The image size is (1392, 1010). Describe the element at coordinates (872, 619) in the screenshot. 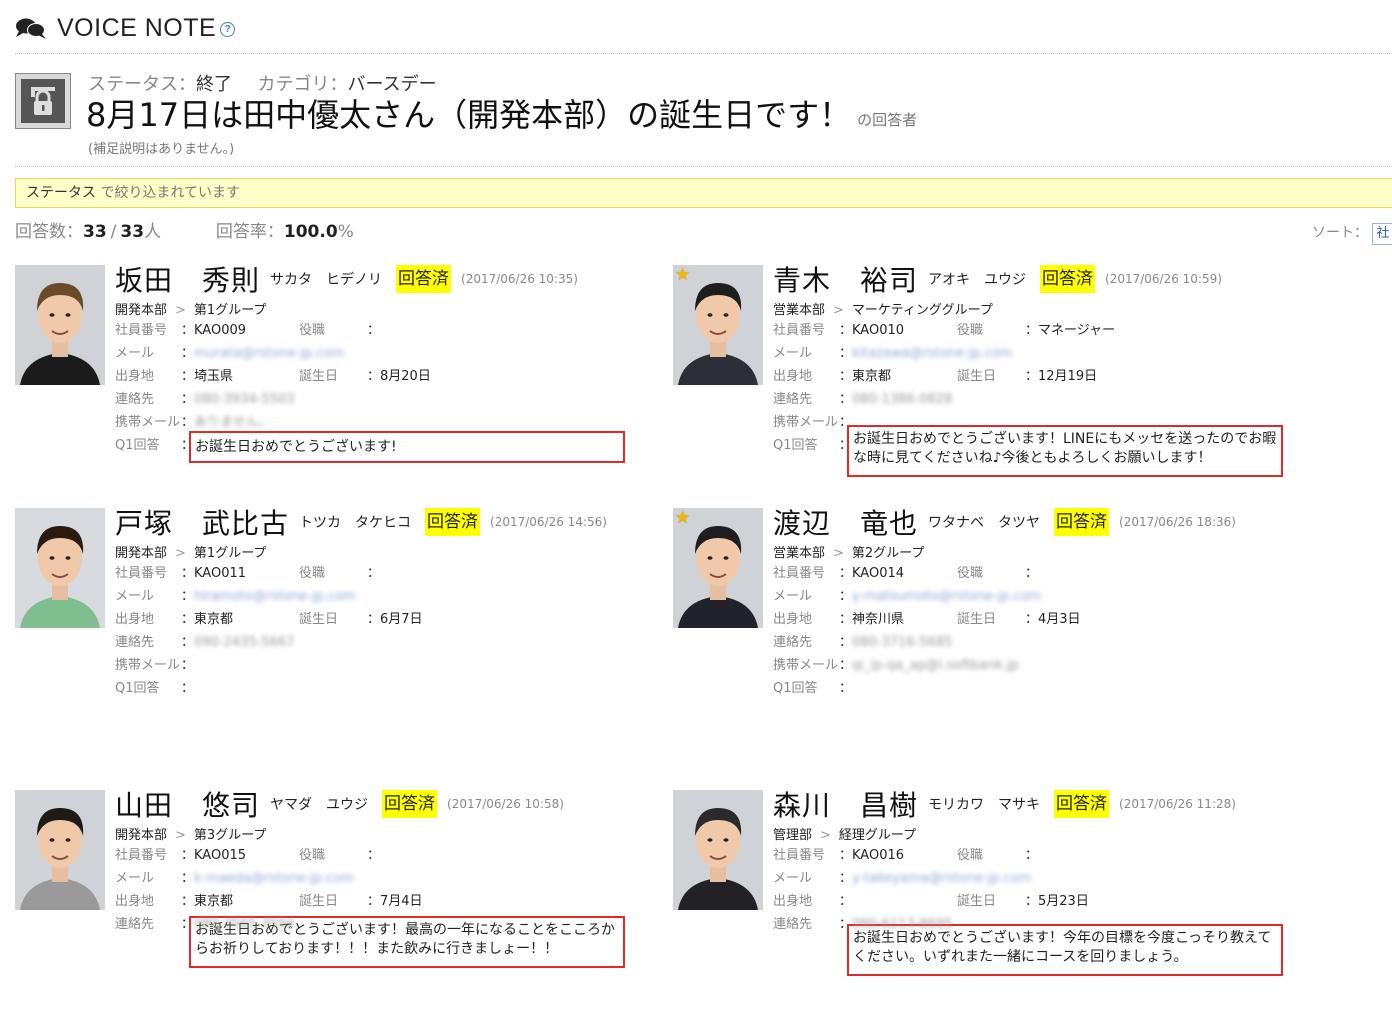

I see `origin-value: ：神奈川県` at that location.